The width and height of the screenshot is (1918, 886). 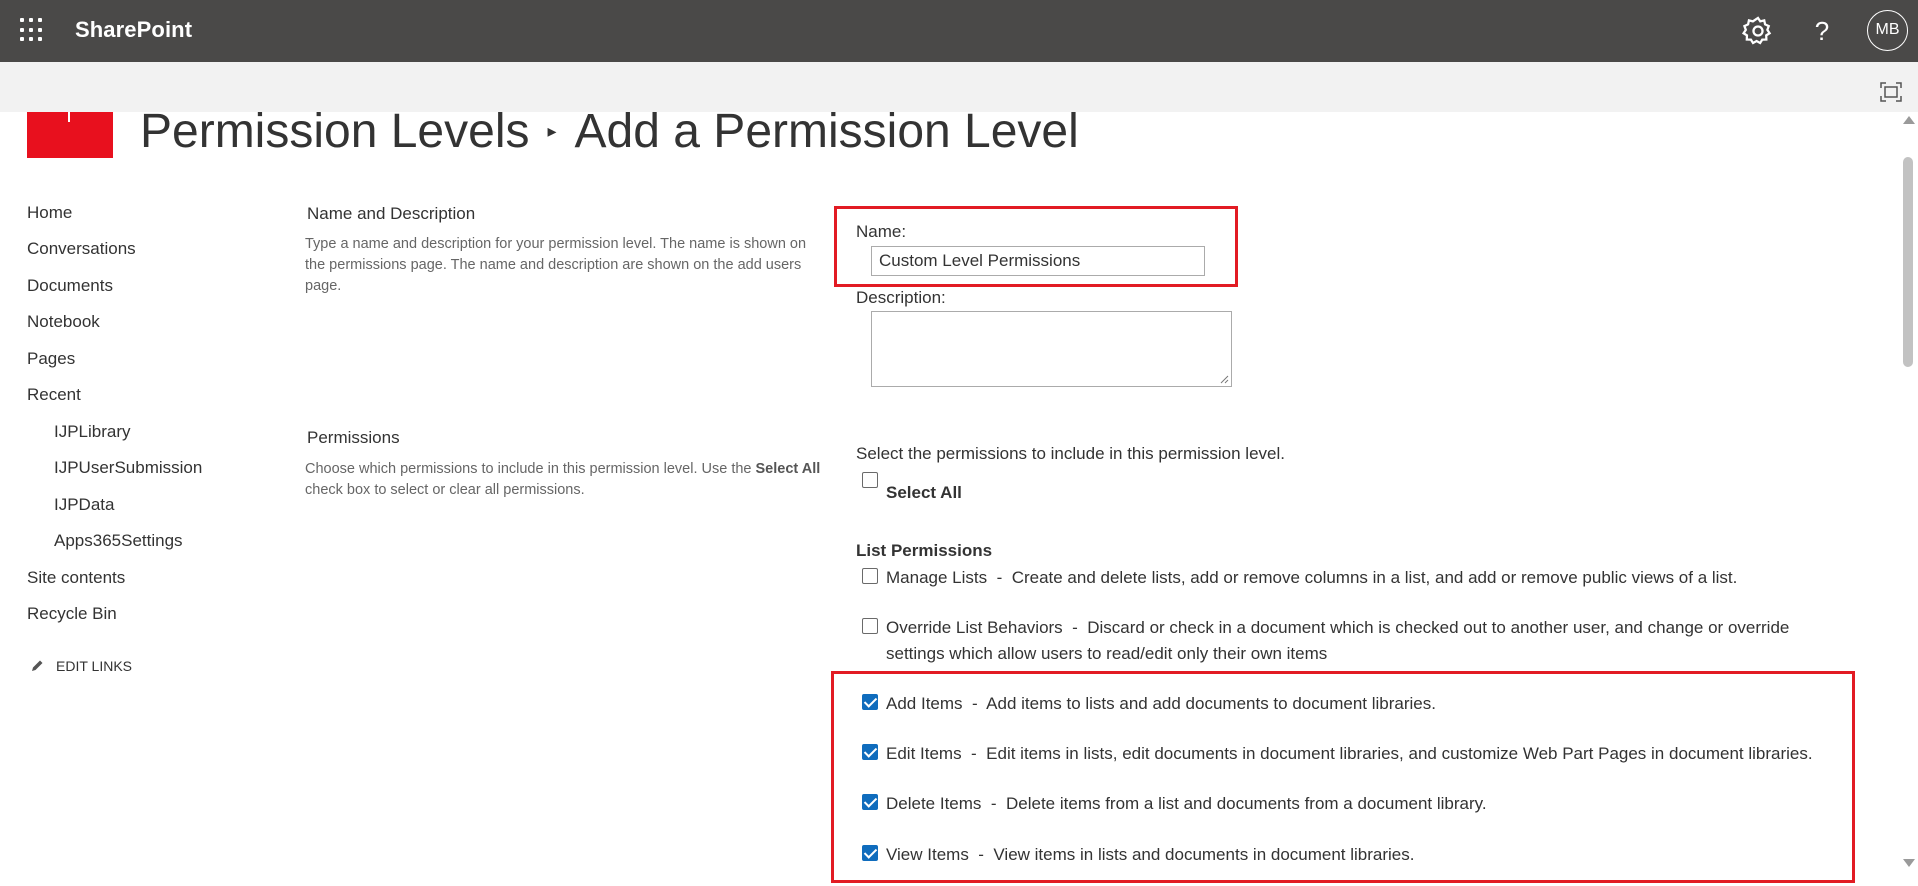 What do you see at coordinates (69, 117) in the screenshot?
I see `site-logo-mark` at bounding box center [69, 117].